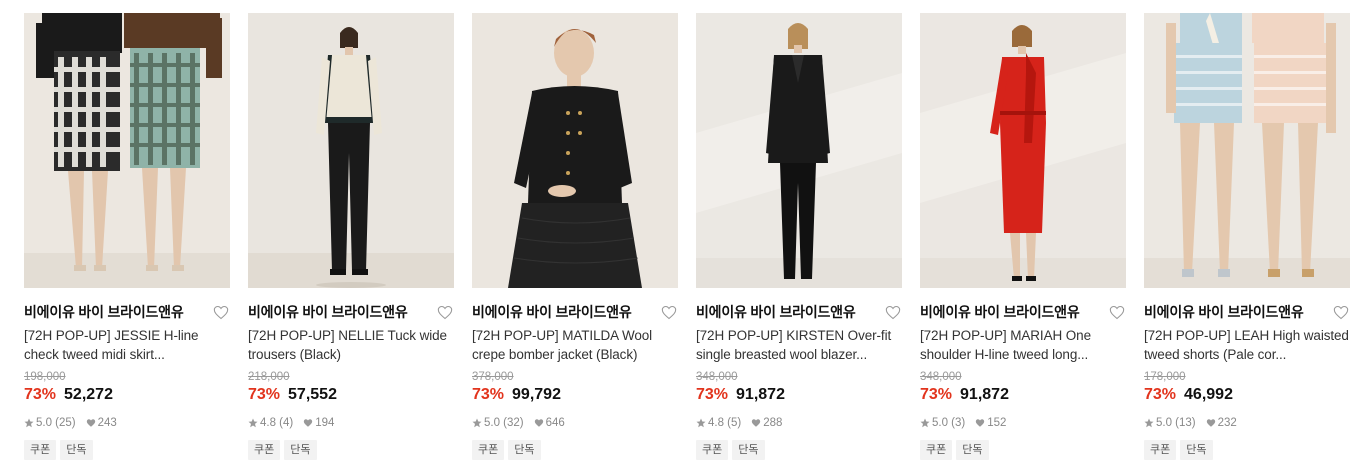  I want to click on sale-price: 46,992, so click(1208, 394).